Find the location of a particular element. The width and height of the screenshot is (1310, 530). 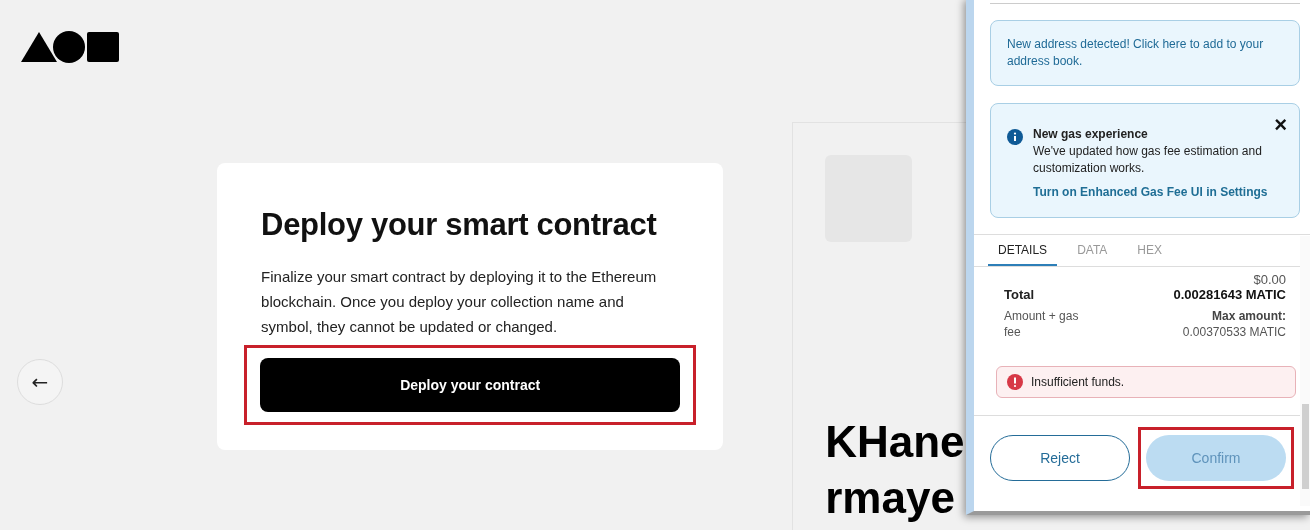

fiat-amount: $0.00 is located at coordinates (1269, 279).